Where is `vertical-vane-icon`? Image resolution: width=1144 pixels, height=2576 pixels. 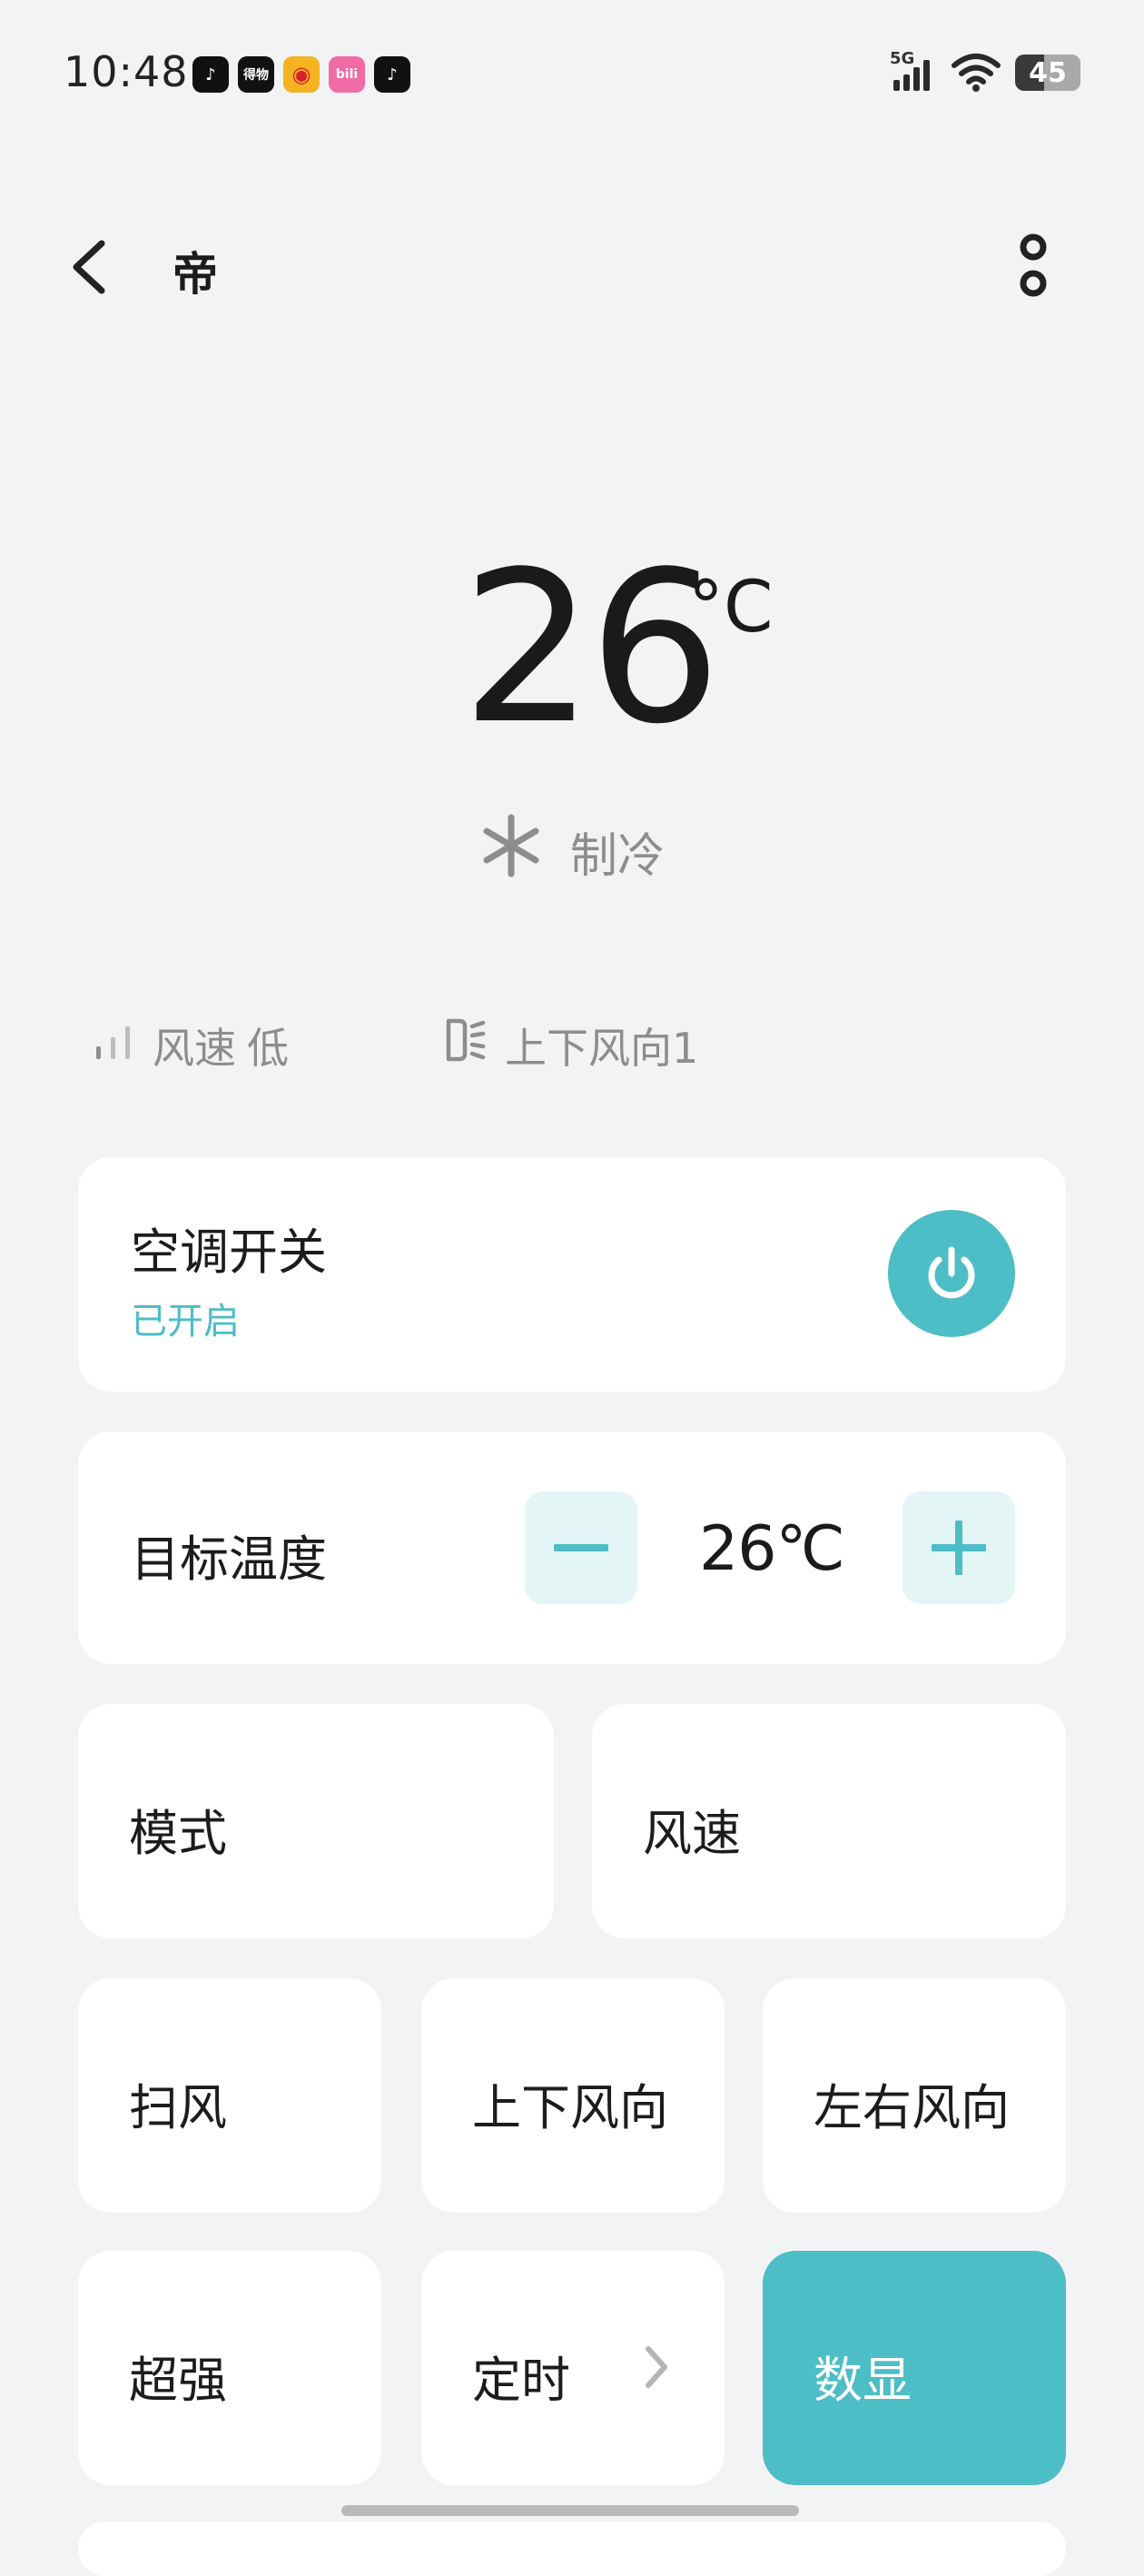
vertical-vane-icon is located at coordinates (466, 1040).